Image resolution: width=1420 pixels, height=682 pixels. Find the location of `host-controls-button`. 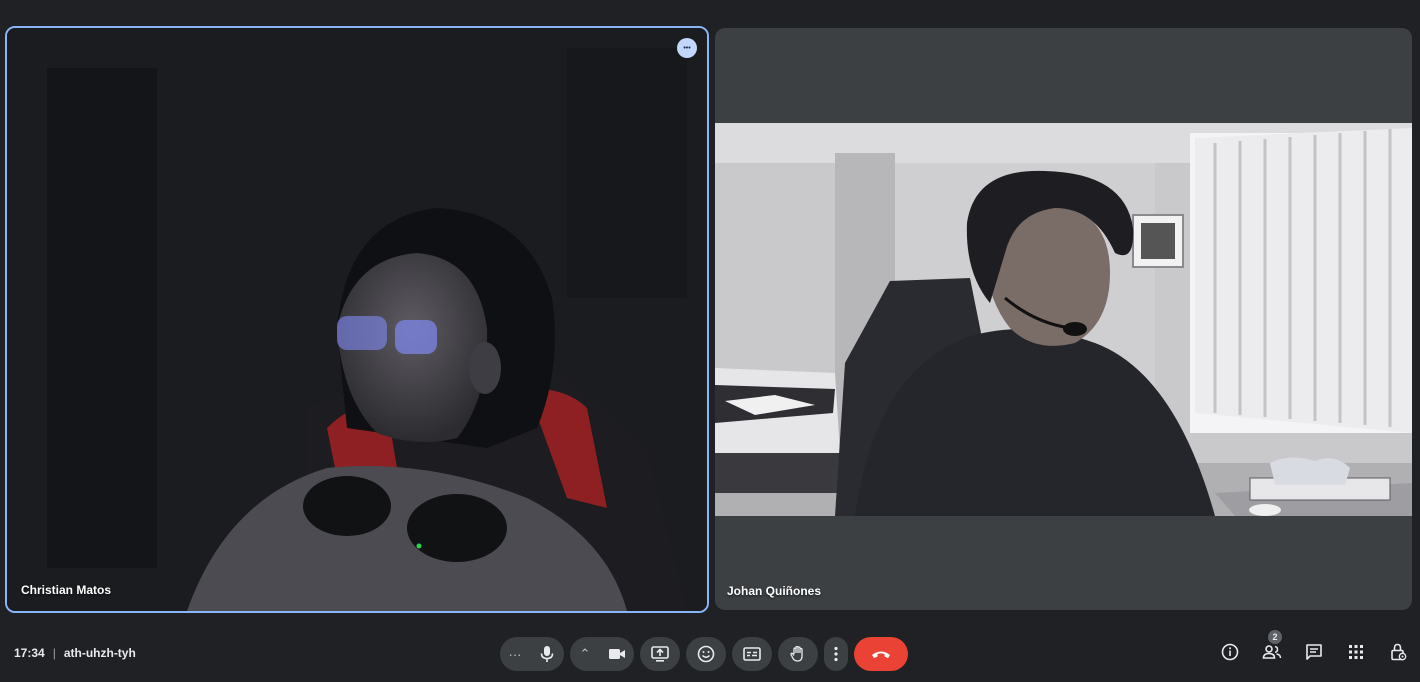

host-controls-button is located at coordinates (1398, 652).